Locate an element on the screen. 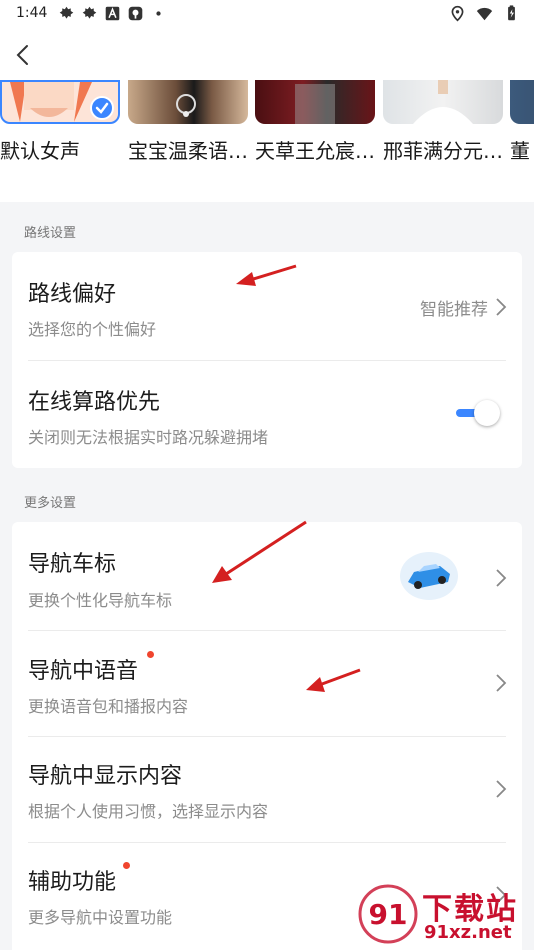 The width and height of the screenshot is (534, 950). status-bar: 1:44 is located at coordinates (267, 15).